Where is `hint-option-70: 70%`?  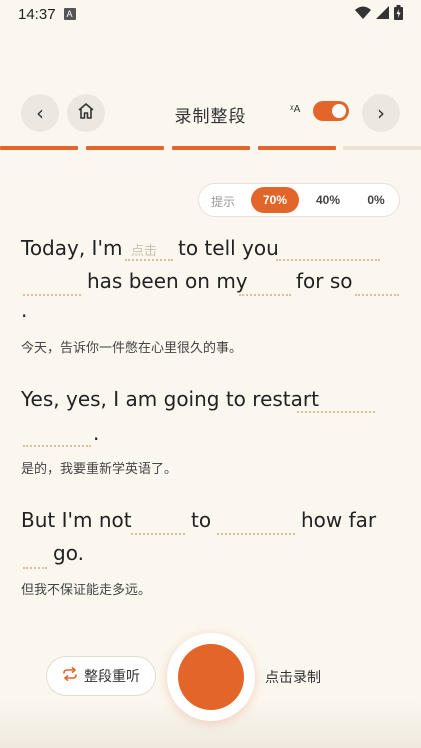
hint-option-70: 70% is located at coordinates (275, 200).